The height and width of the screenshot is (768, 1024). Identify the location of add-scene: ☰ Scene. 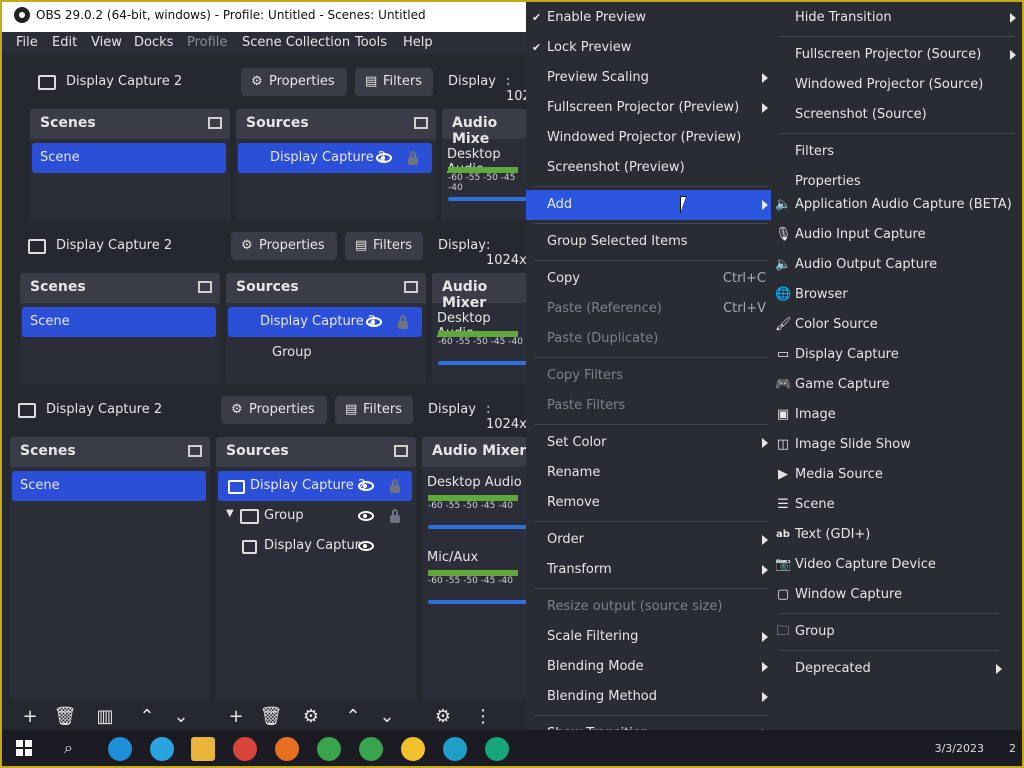
(897, 505).